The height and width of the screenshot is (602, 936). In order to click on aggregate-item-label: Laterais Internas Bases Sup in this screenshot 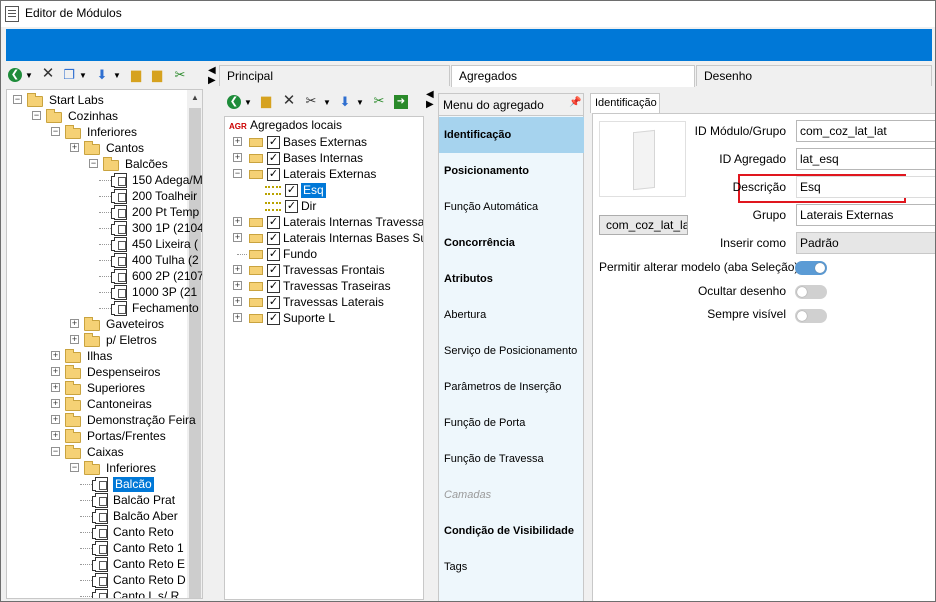, I will do `click(353, 238)`.